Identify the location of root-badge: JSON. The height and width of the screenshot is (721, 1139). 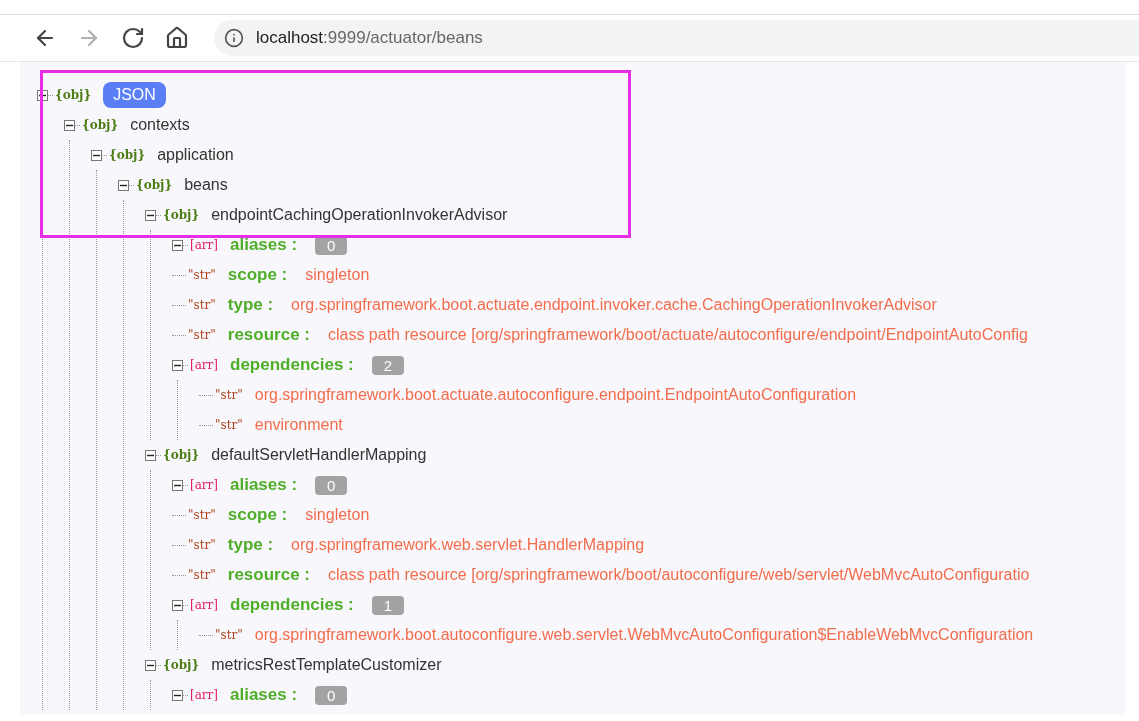
(134, 95).